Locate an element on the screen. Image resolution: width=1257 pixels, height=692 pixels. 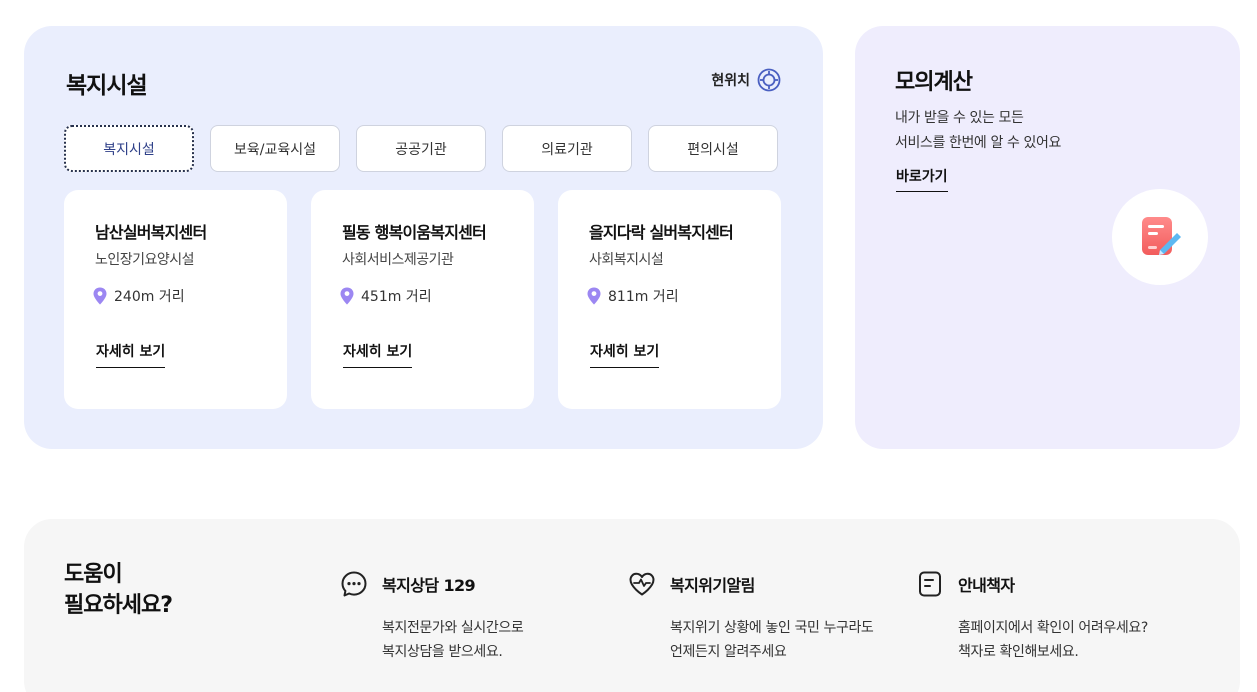
facility-distance-text: 451m 거리 is located at coordinates (396, 297).